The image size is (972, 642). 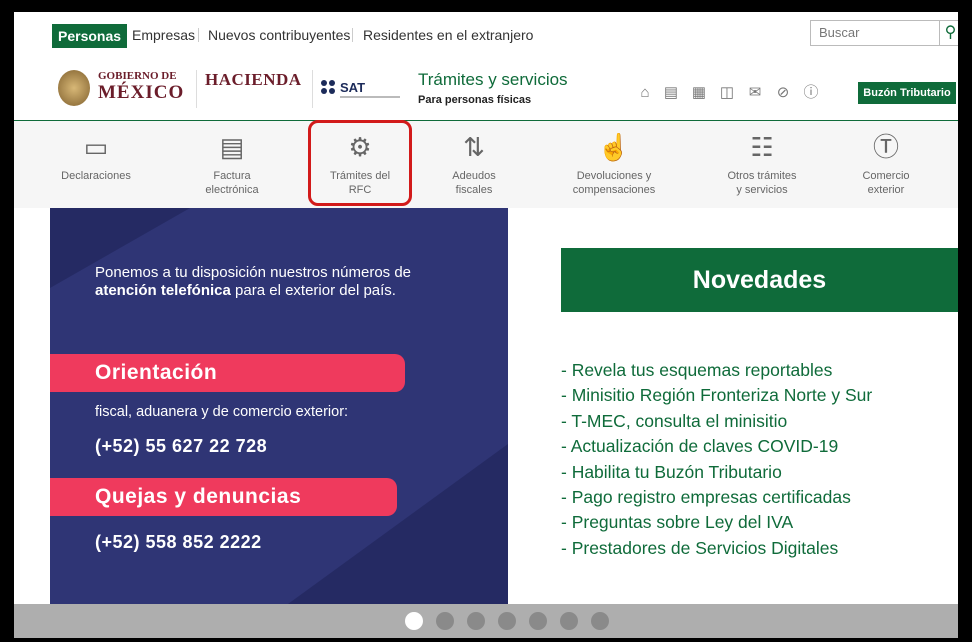 I want to click on menu-label: Comercio exterior, so click(x=886, y=183).